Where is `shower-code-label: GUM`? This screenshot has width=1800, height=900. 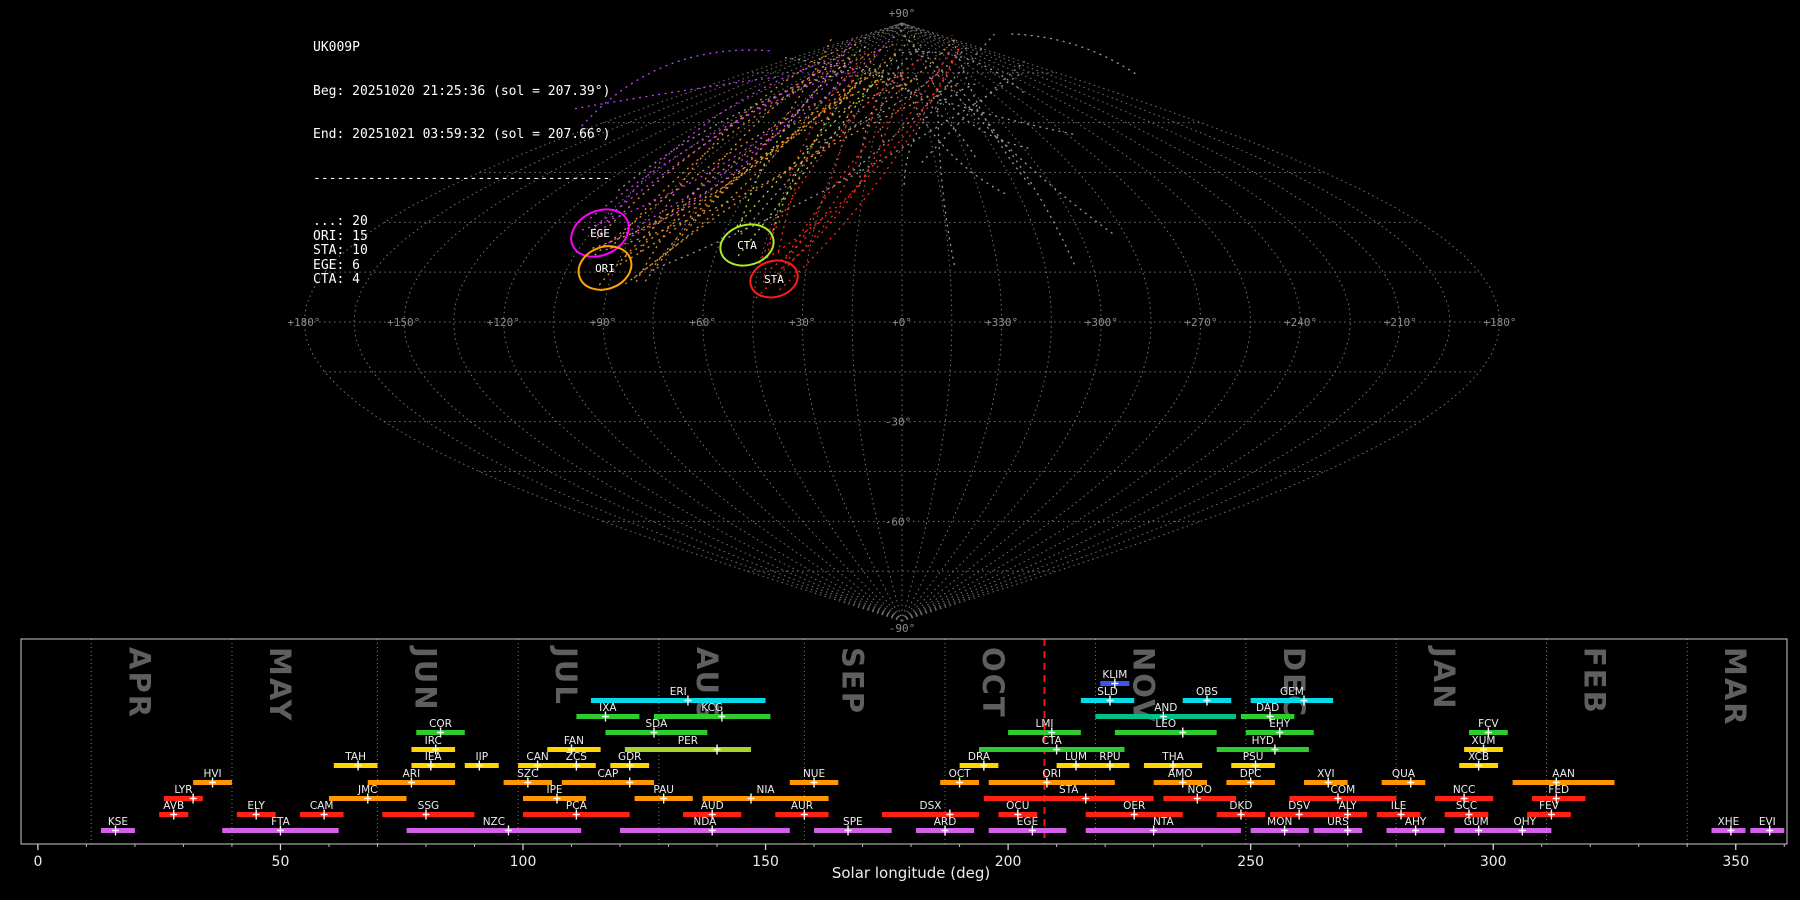 shower-code-label: GUM is located at coordinates (1476, 822).